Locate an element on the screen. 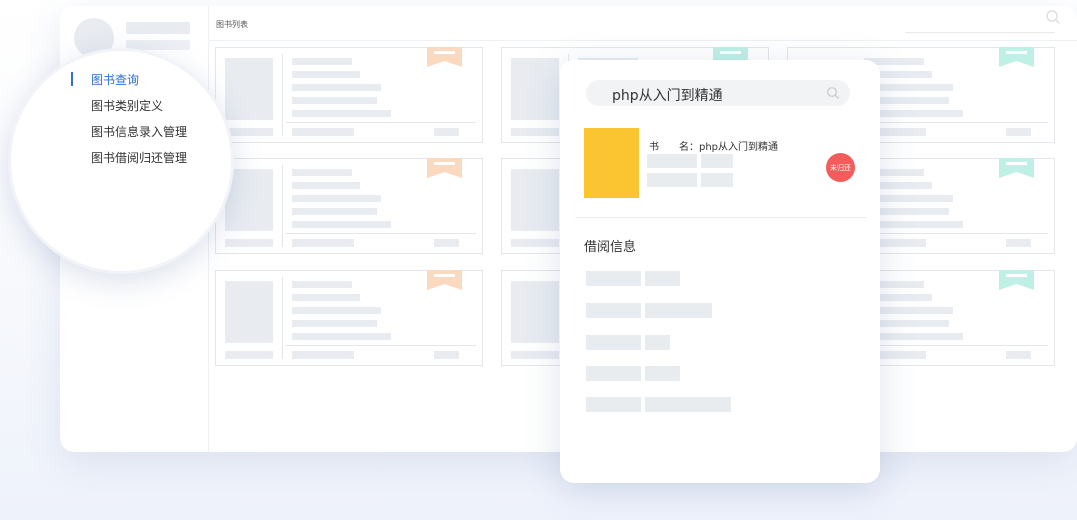 The width and height of the screenshot is (1077, 520). sidebar-magnifier: 图书查询 图书类别定义 图书信息录入管理 图书借阅归还管理 is located at coordinates (121, 161).